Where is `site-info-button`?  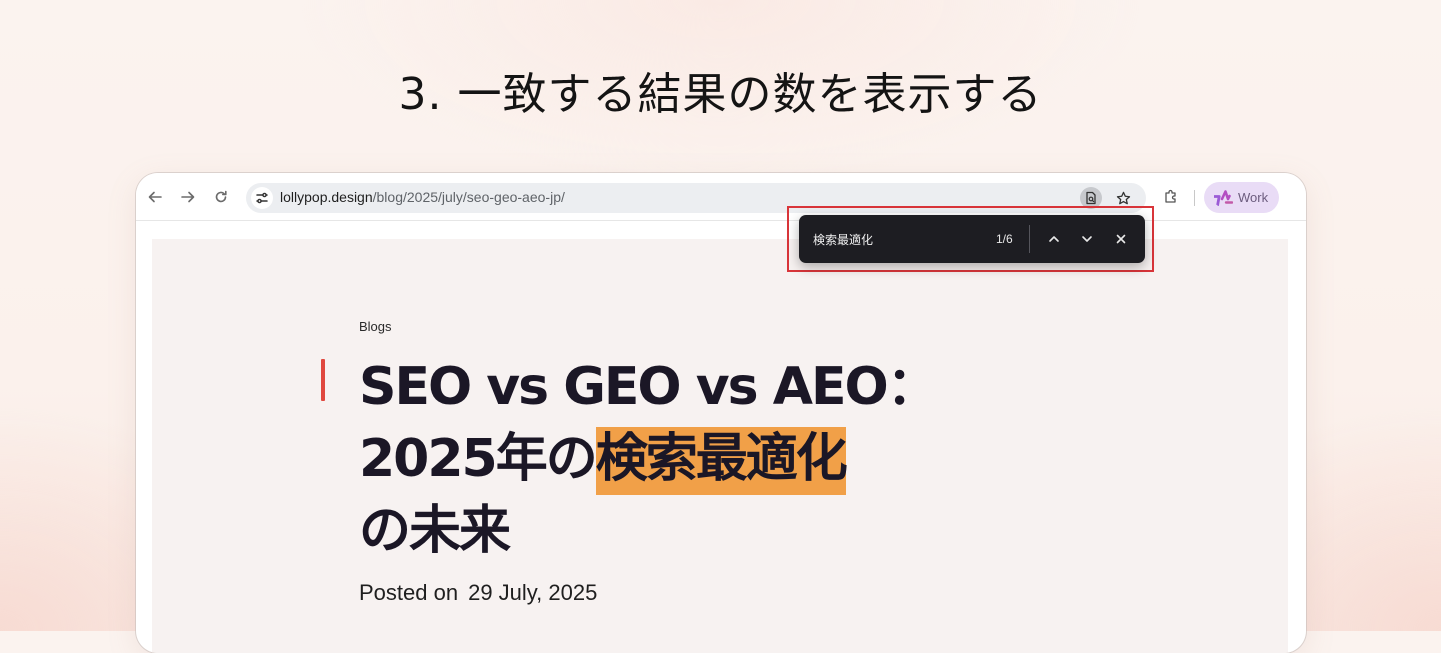
site-info-button is located at coordinates (262, 198).